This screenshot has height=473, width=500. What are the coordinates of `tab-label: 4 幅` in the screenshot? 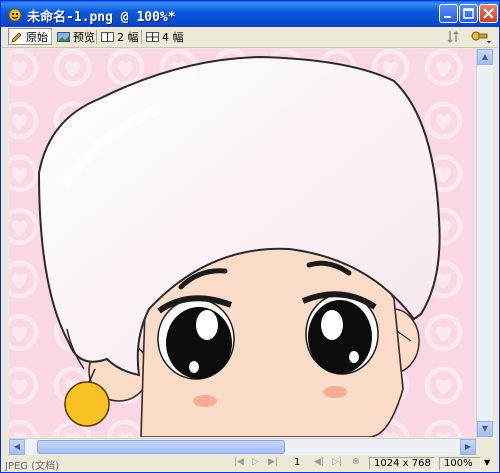 It's located at (173, 37).